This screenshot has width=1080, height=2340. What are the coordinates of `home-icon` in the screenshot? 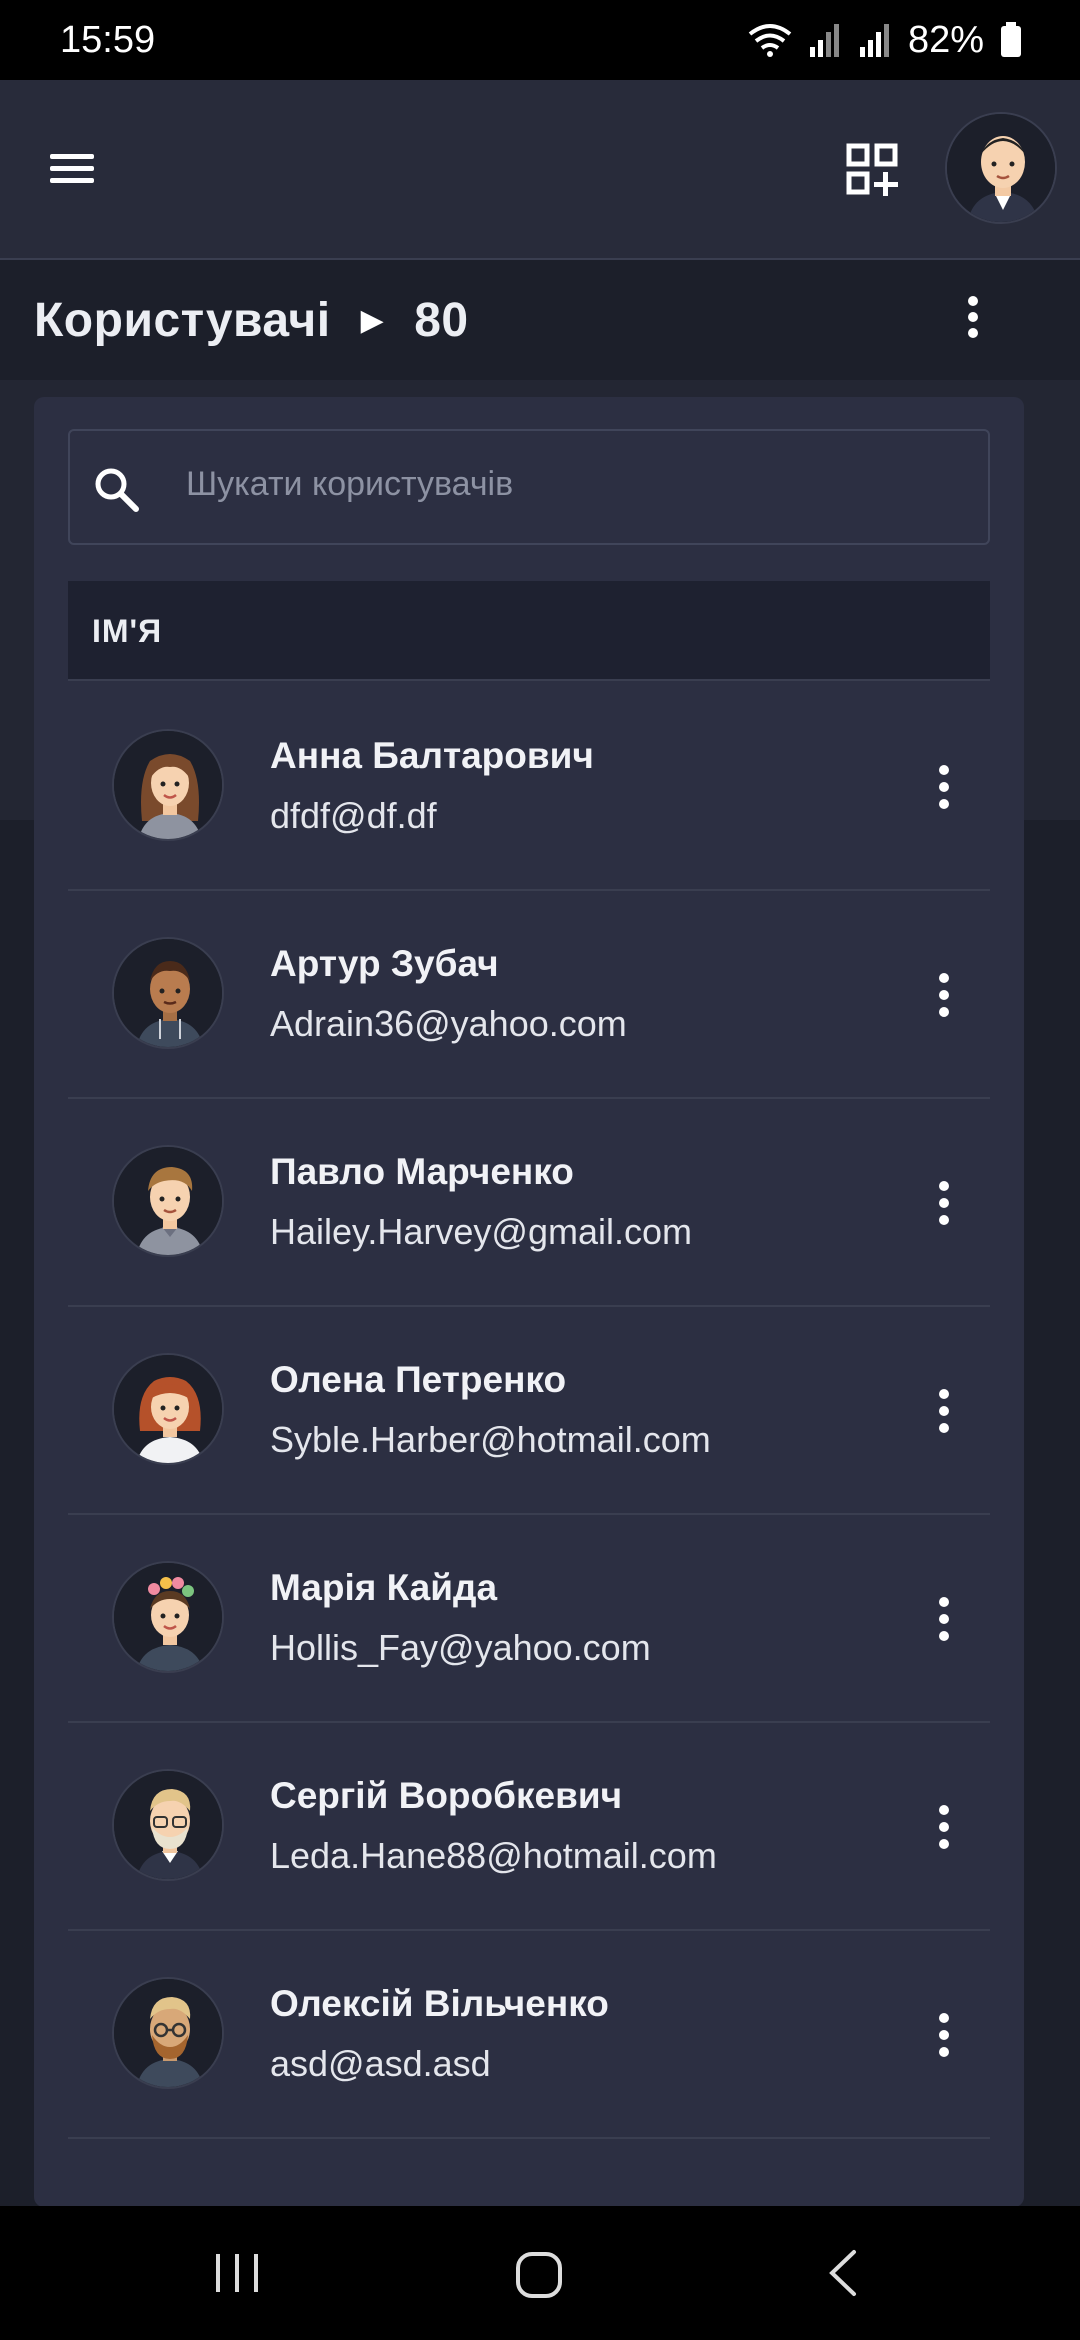 It's located at (539, 2275).